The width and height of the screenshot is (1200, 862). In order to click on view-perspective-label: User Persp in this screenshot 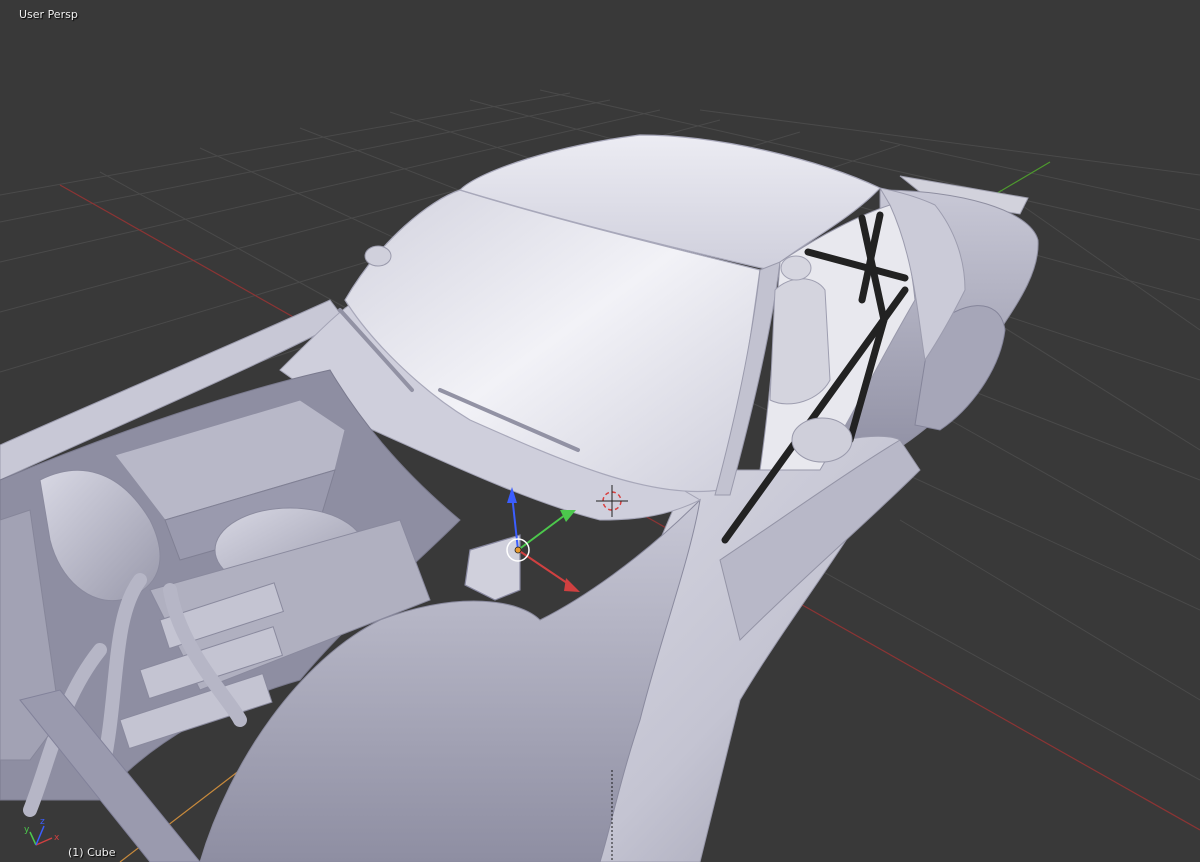, I will do `click(48, 14)`.